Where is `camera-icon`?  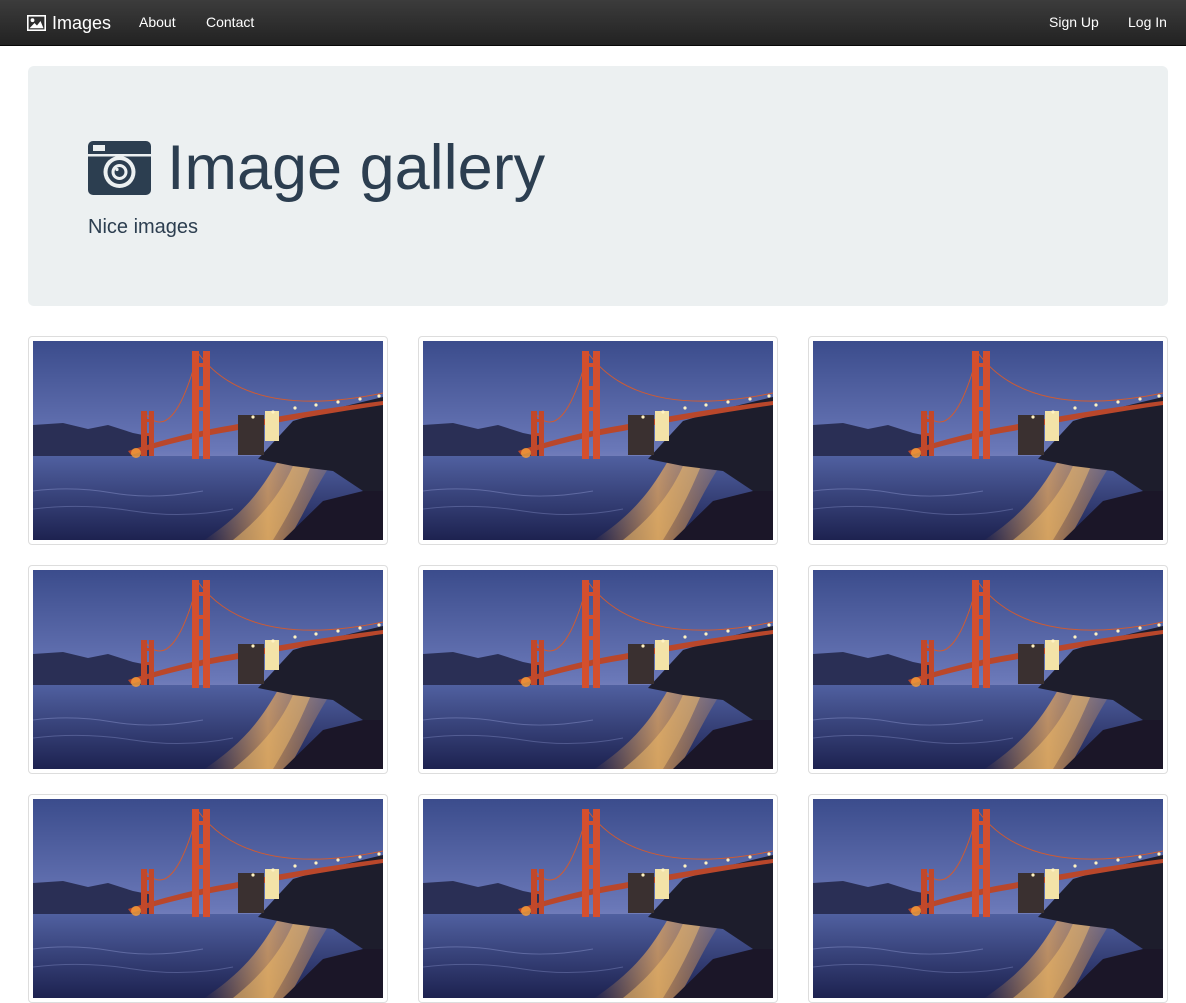 camera-icon is located at coordinates (119, 168).